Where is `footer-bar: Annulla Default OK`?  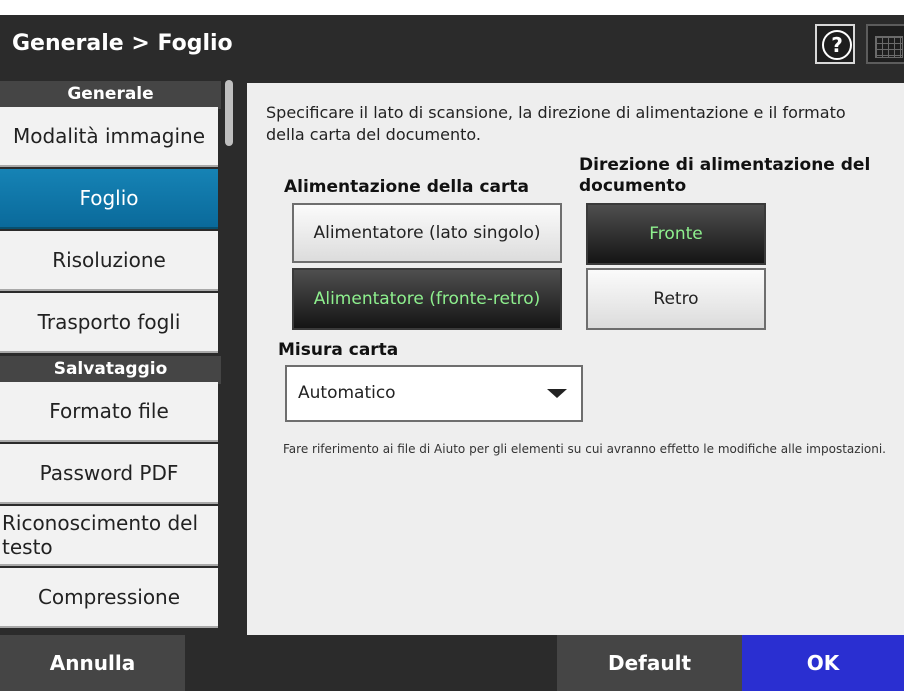
footer-bar: Annulla Default OK is located at coordinates (452, 663).